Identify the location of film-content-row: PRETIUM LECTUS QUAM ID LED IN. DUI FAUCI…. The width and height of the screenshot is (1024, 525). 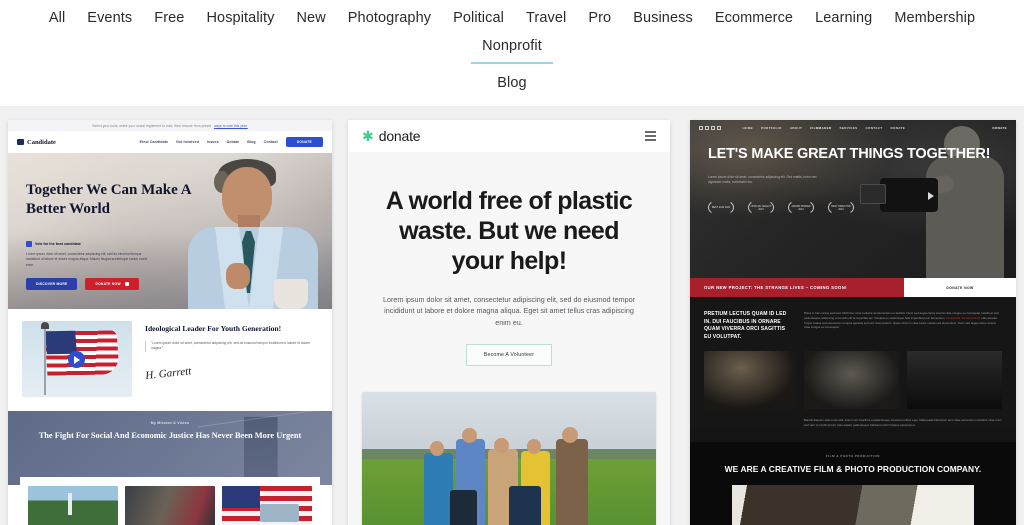
(853, 326).